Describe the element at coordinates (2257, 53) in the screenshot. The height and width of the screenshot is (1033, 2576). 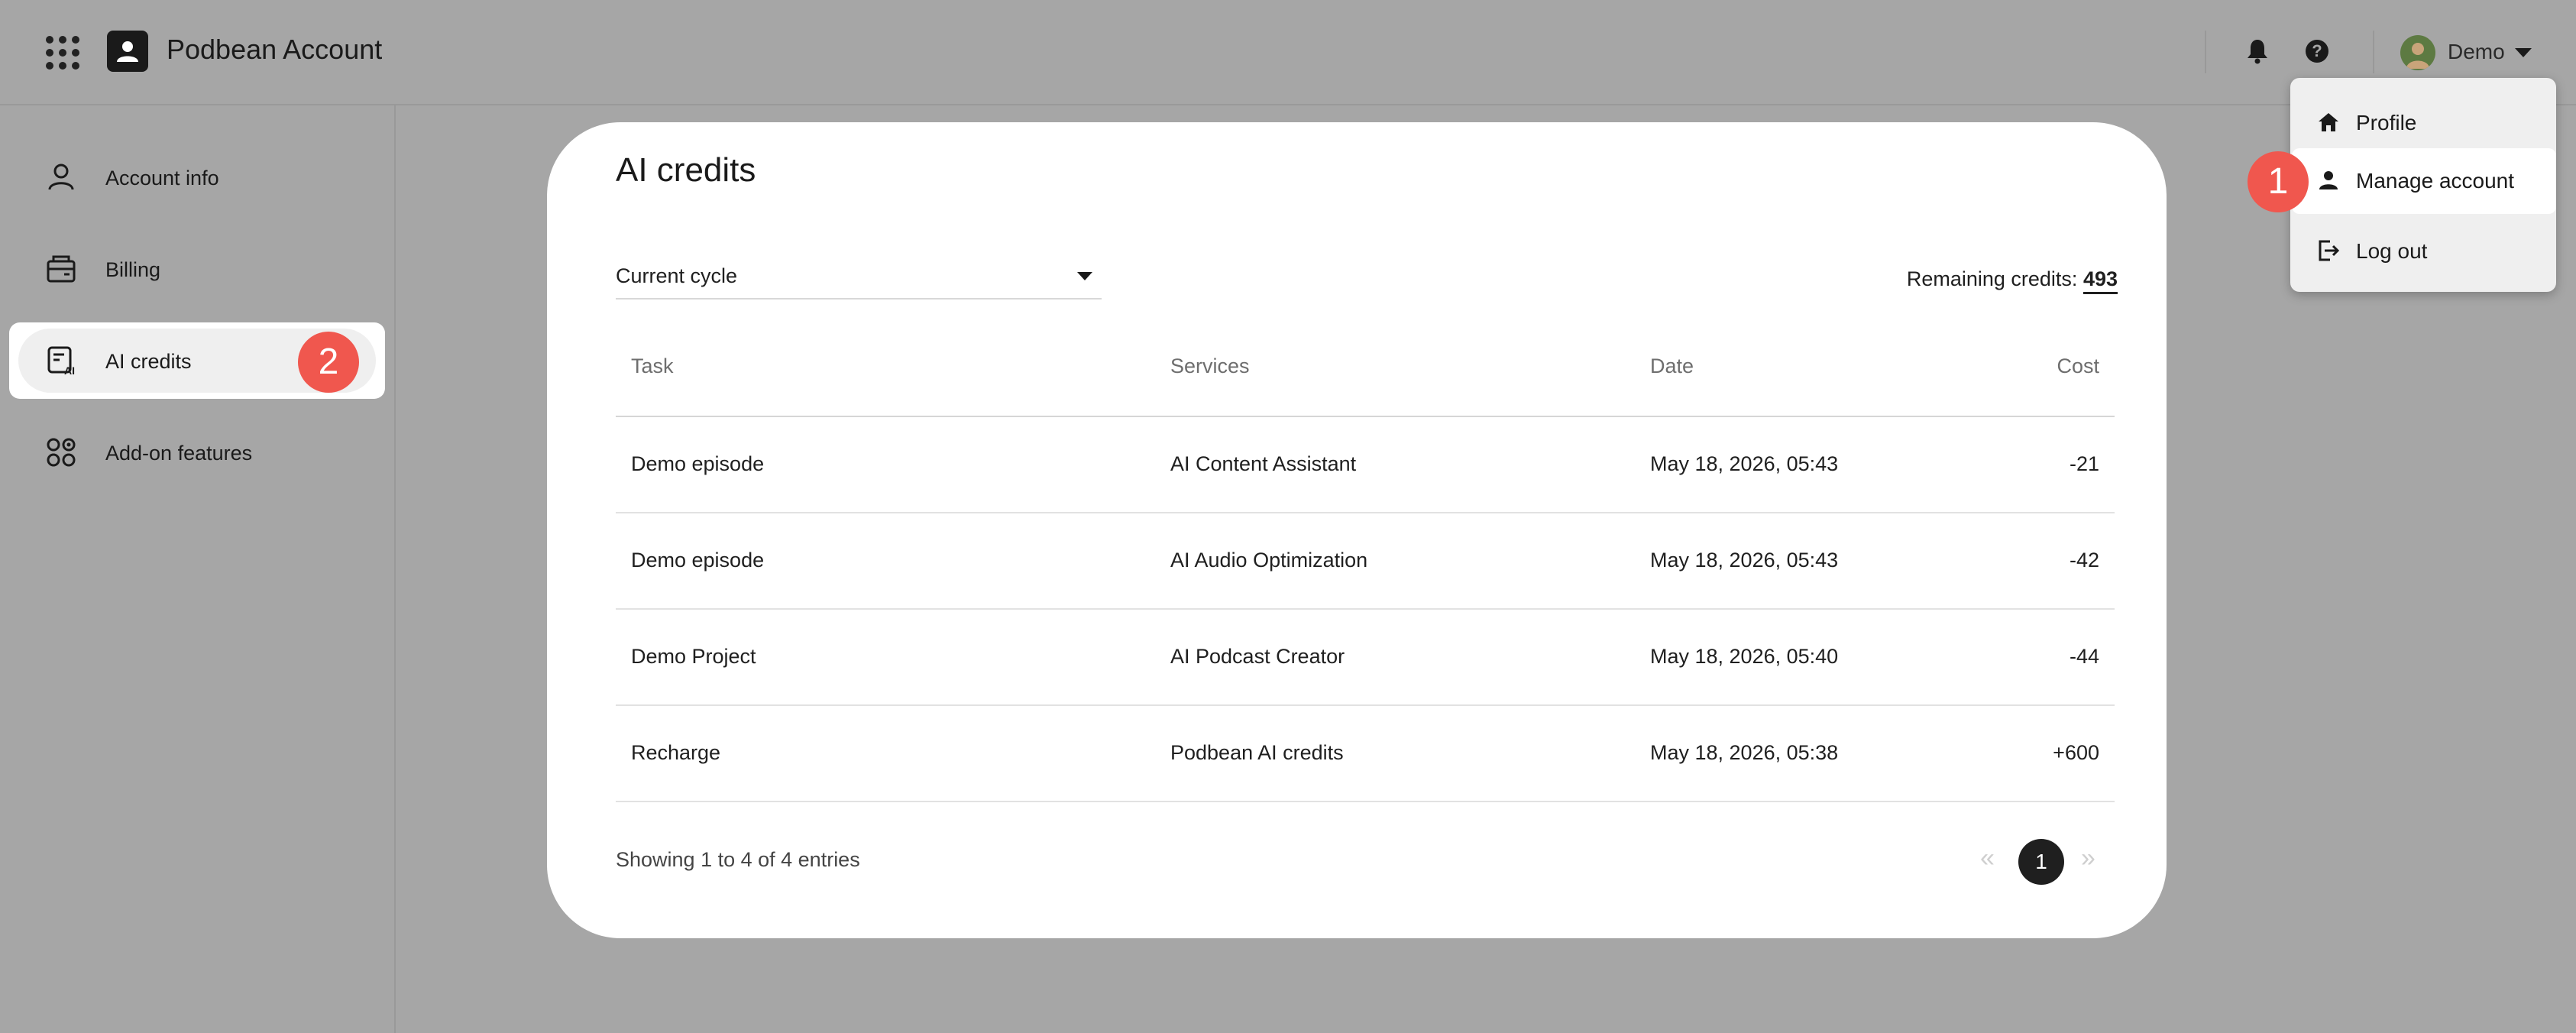
I see `bell-icon` at that location.